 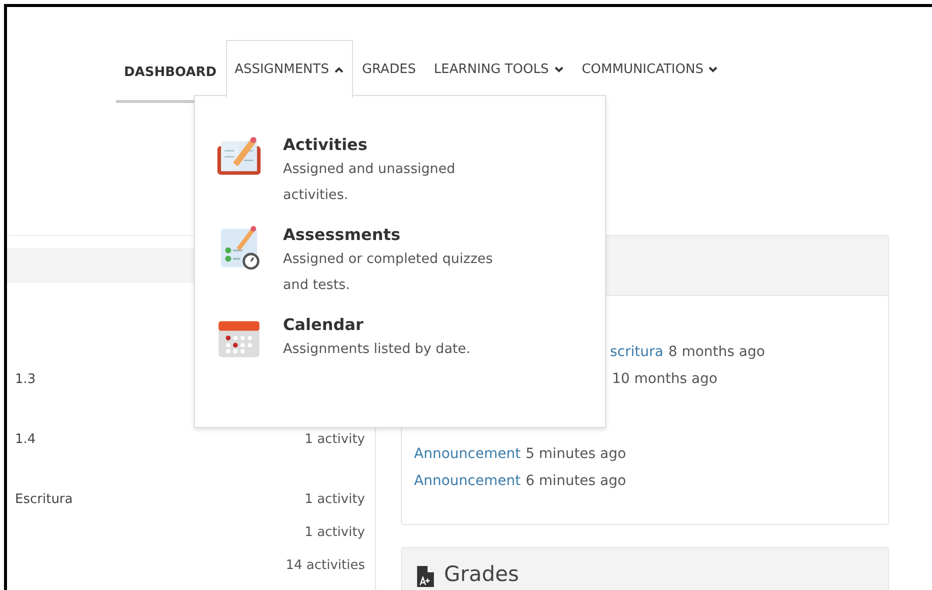 What do you see at coordinates (25, 379) in the screenshot?
I see `unit-title: 1.3` at bounding box center [25, 379].